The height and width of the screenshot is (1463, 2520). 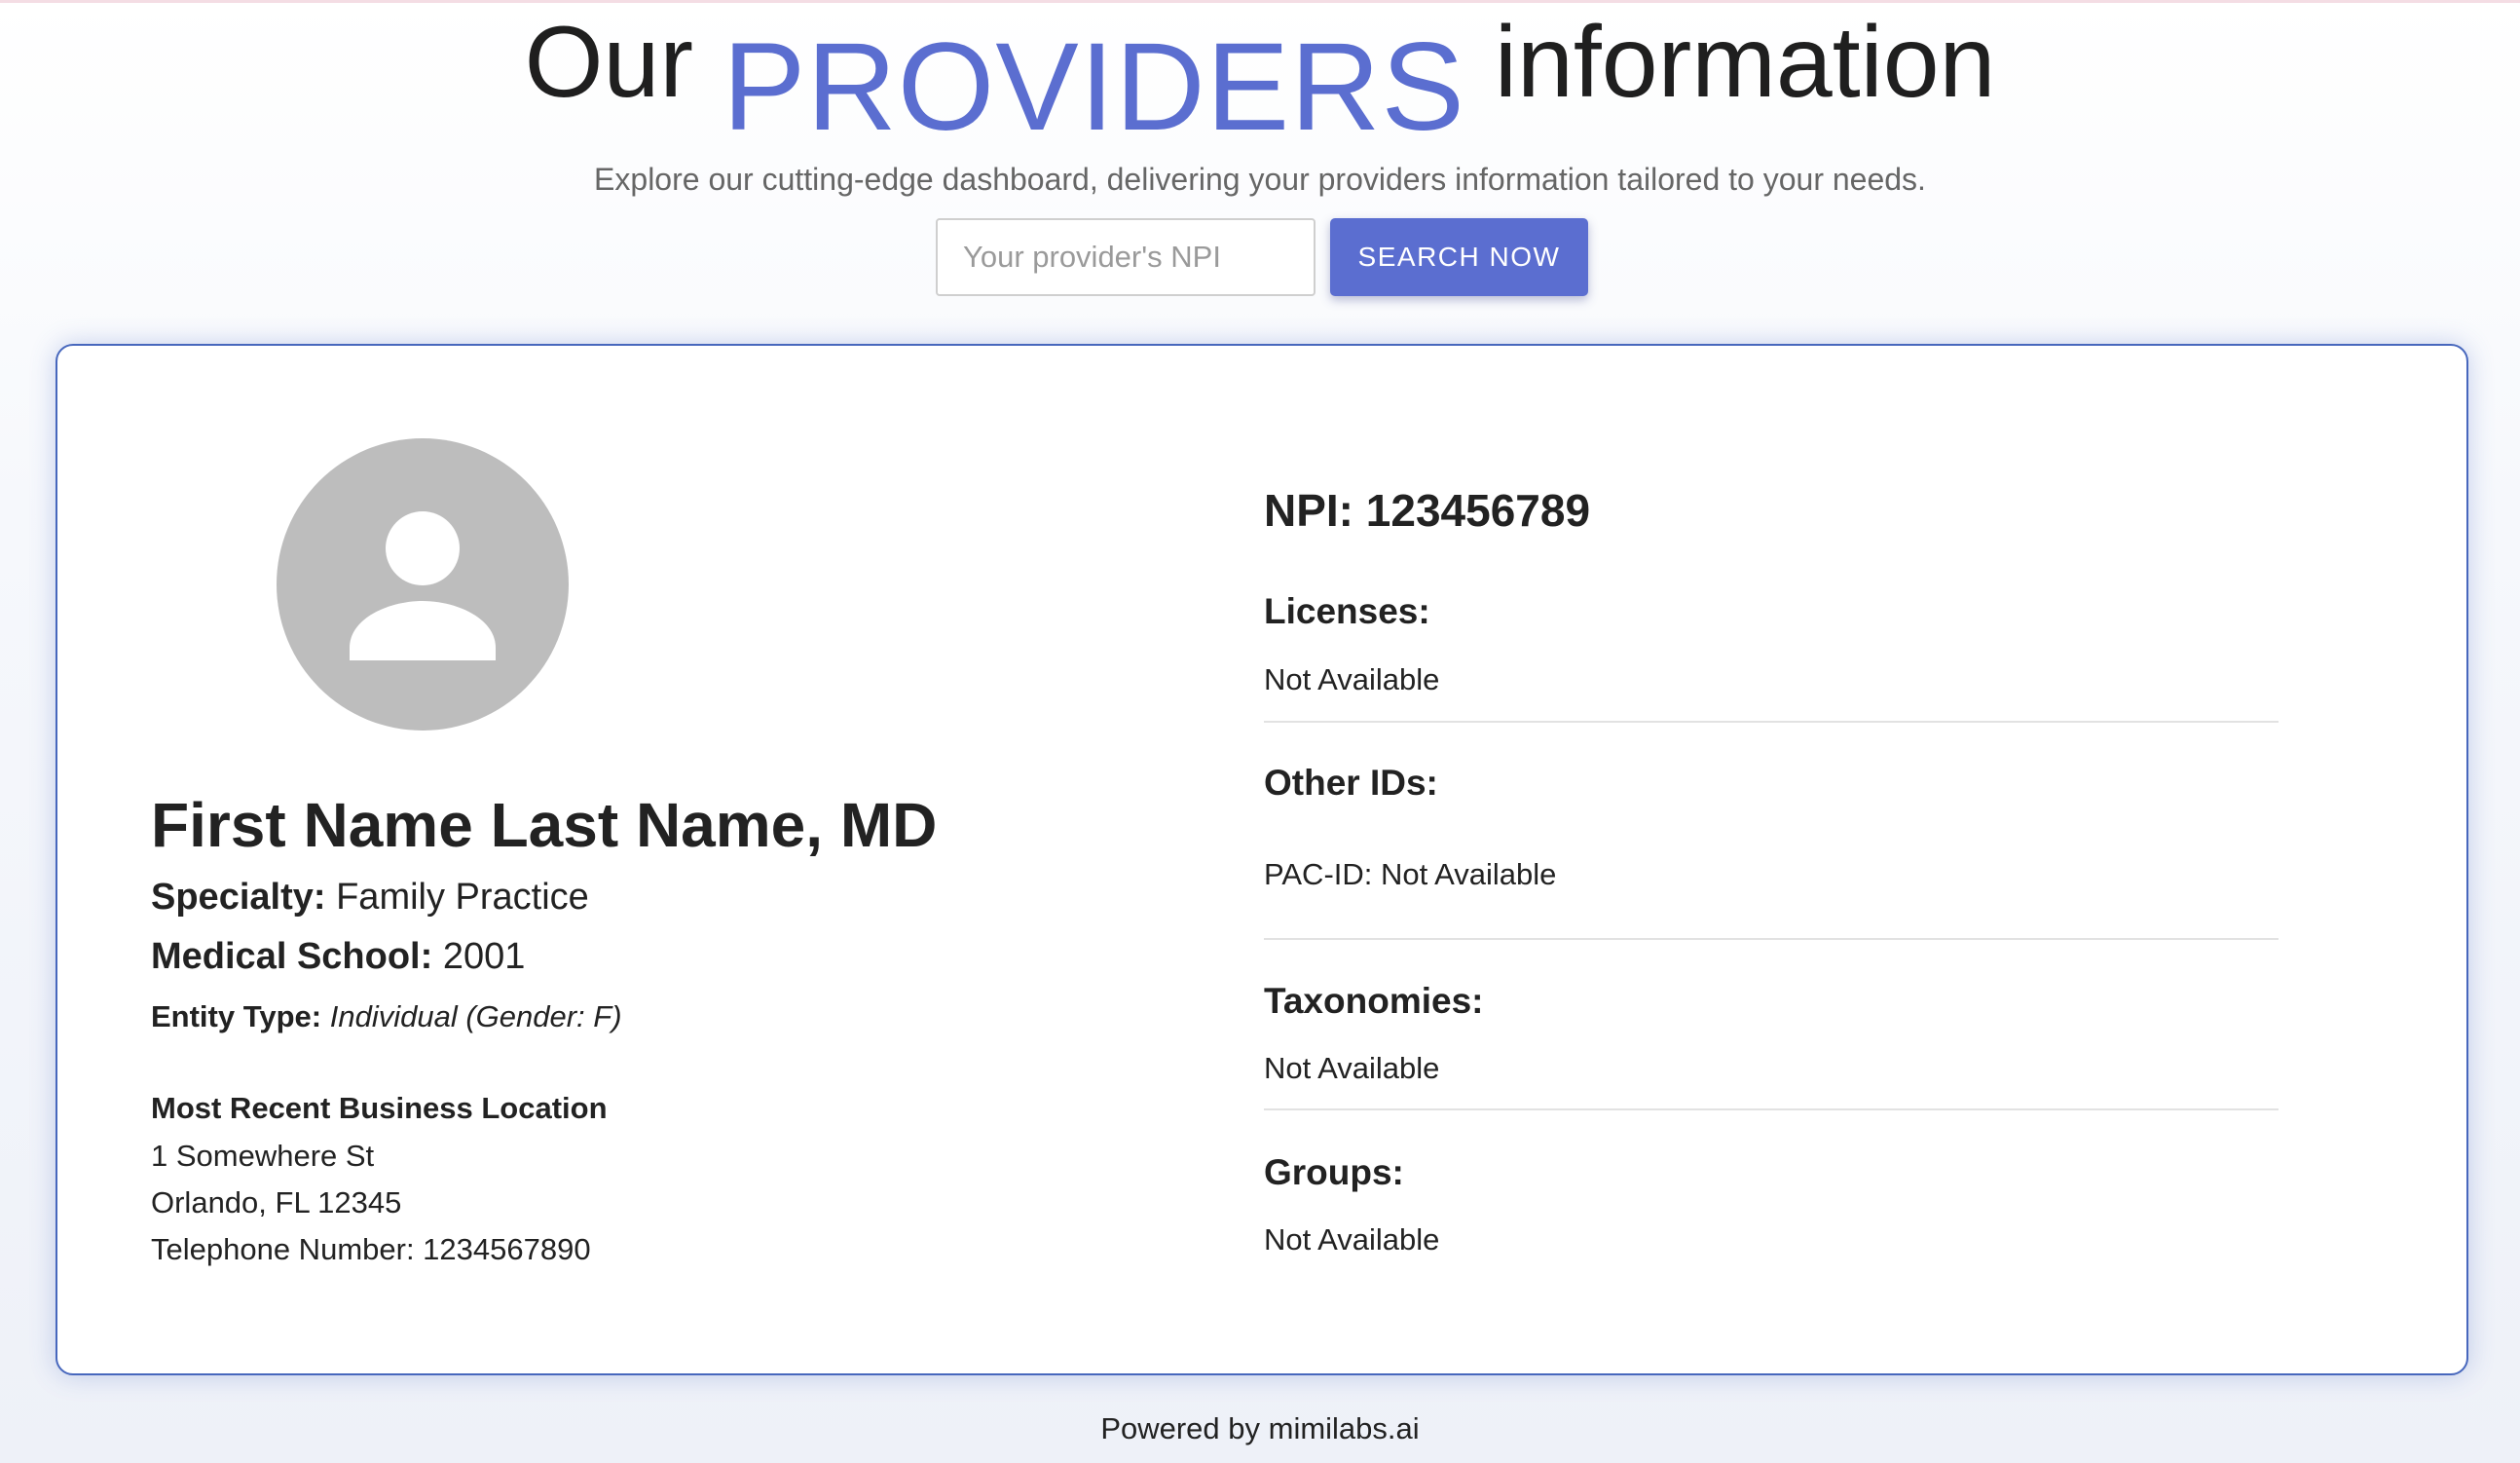 I want to click on footer-powered-by: Powered by mimilabs.ai, so click(x=1260, y=1428).